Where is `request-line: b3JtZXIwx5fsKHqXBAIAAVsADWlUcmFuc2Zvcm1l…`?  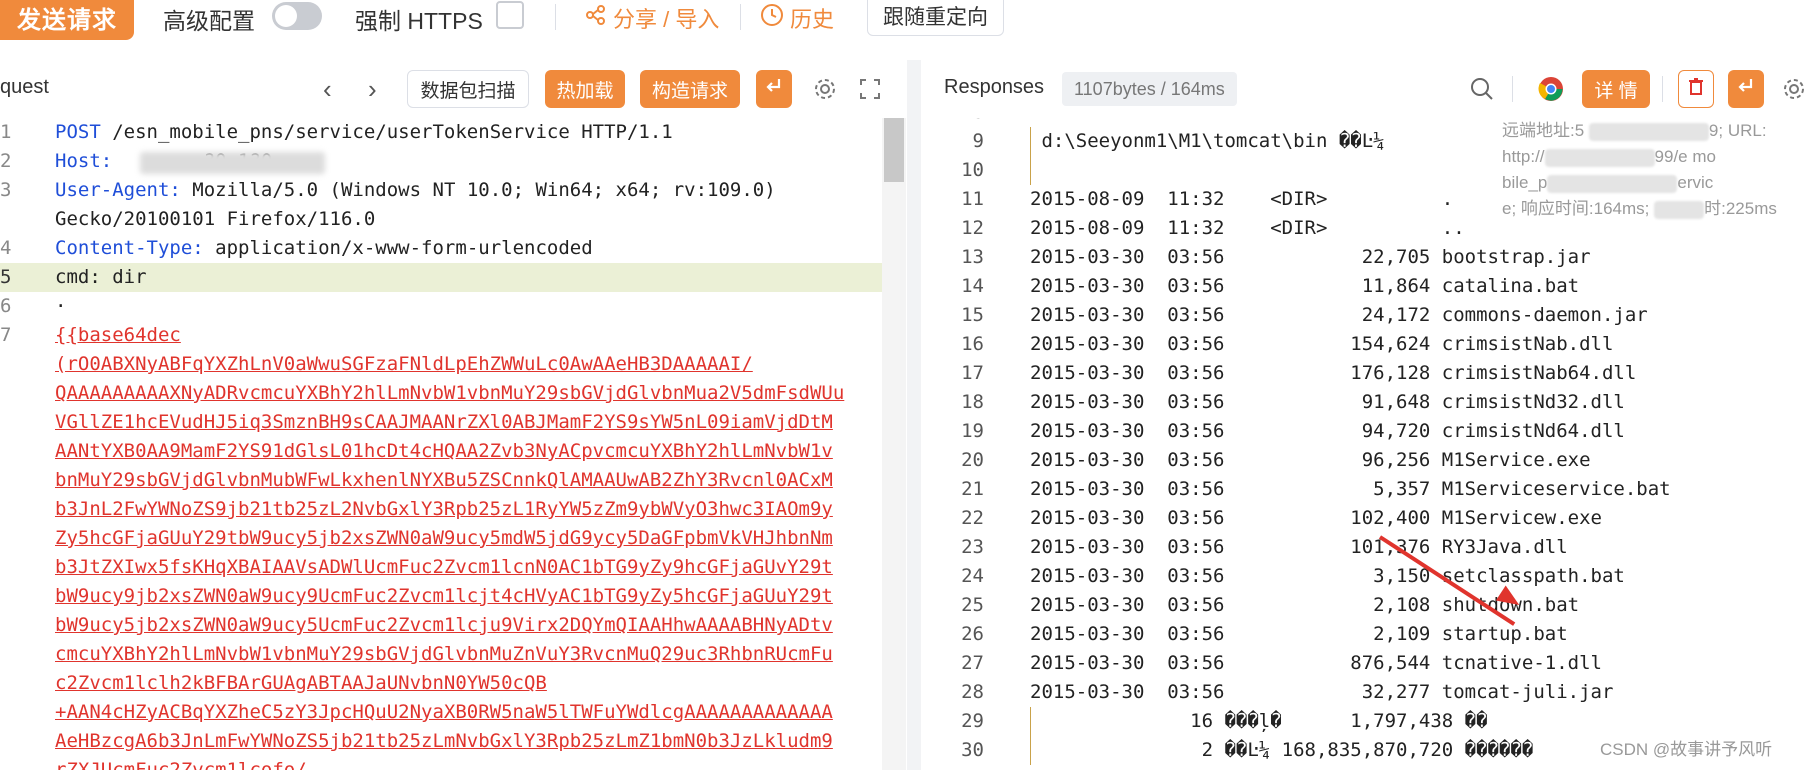 request-line: b3JtZXIwx5fsKHqXBAIAAVsADWlUcmFuc2Zvcm1l… is located at coordinates (452, 567).